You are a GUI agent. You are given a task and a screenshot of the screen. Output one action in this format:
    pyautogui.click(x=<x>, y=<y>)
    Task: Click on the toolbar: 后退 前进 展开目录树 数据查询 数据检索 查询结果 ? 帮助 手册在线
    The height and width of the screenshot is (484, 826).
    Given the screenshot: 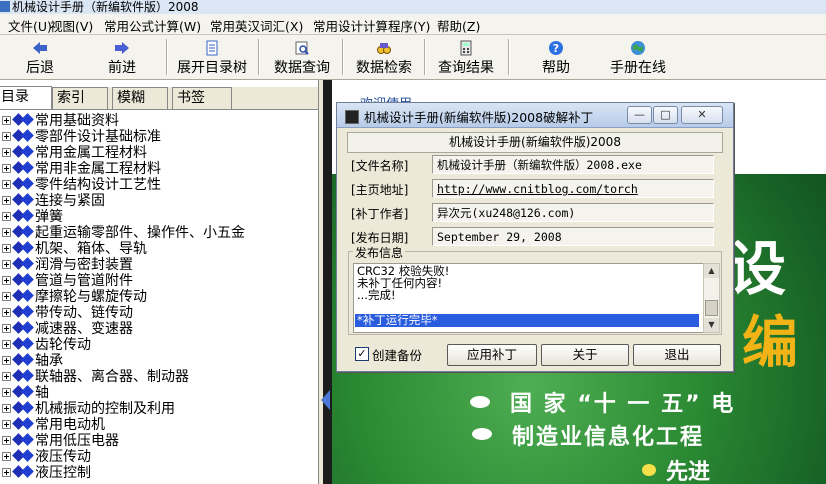 What is the action you would take?
    pyautogui.click(x=413, y=57)
    